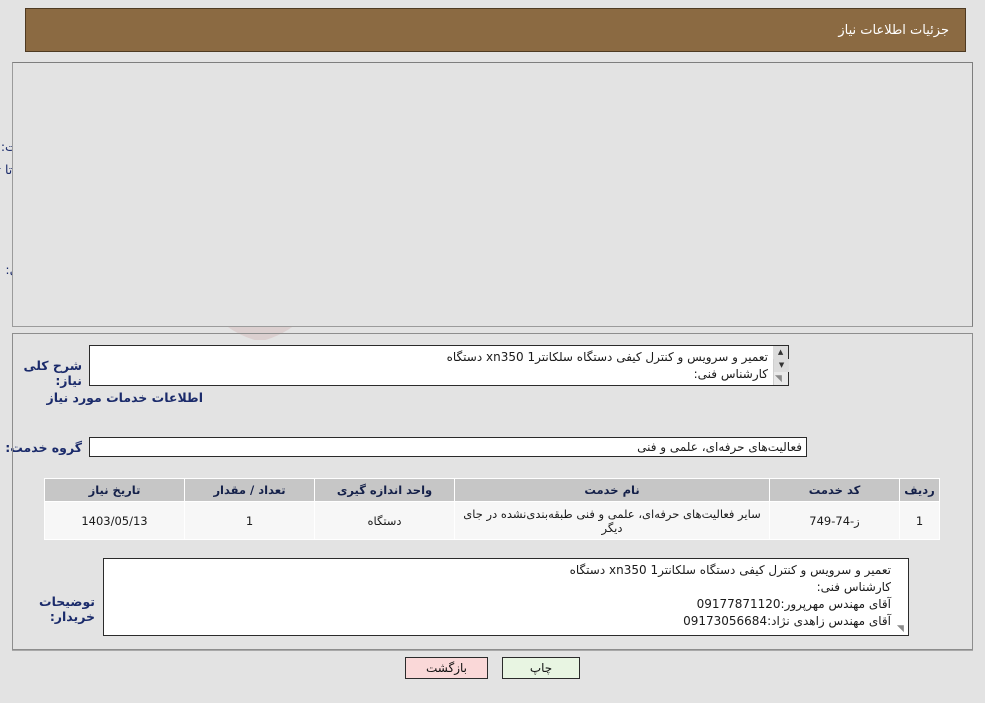 The height and width of the screenshot is (703, 985). I want to click on col-radif: ردیف, so click(919, 490).